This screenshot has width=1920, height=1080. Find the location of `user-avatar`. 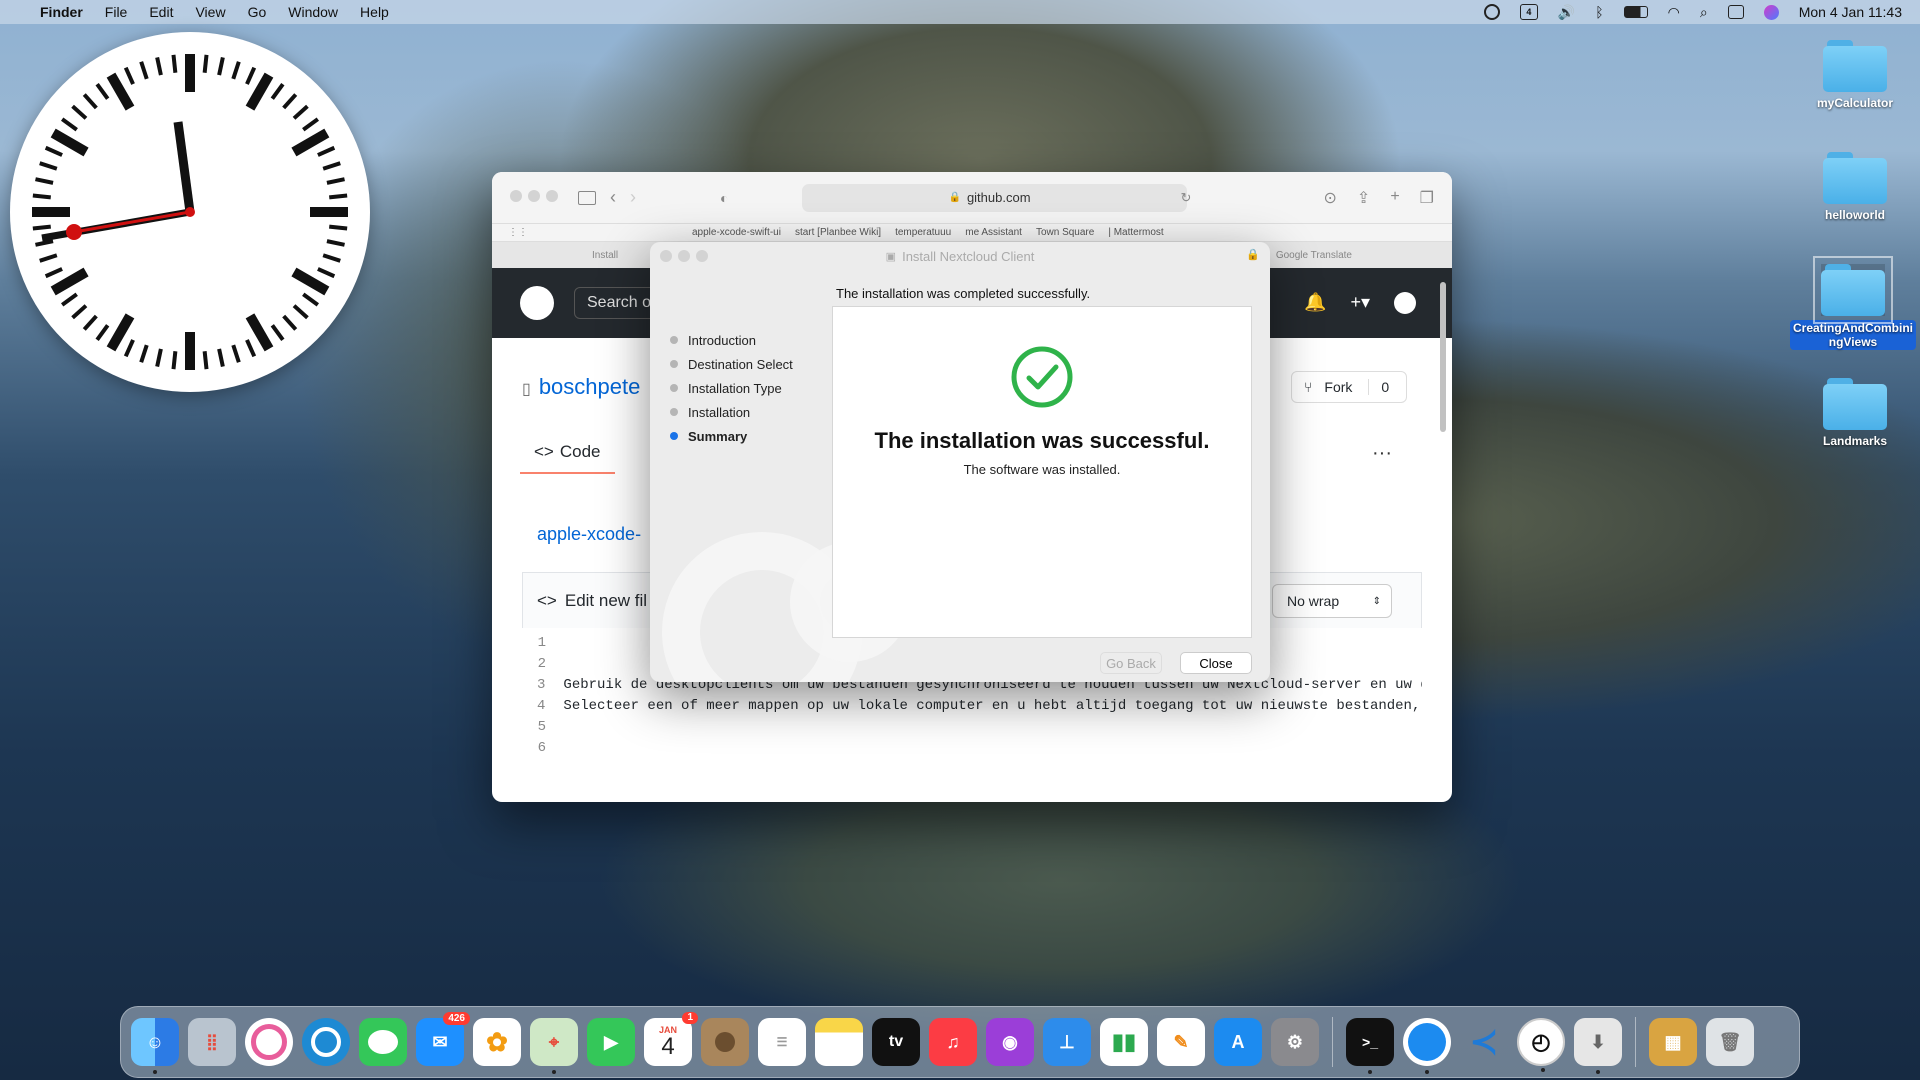

user-avatar is located at coordinates (1405, 303).